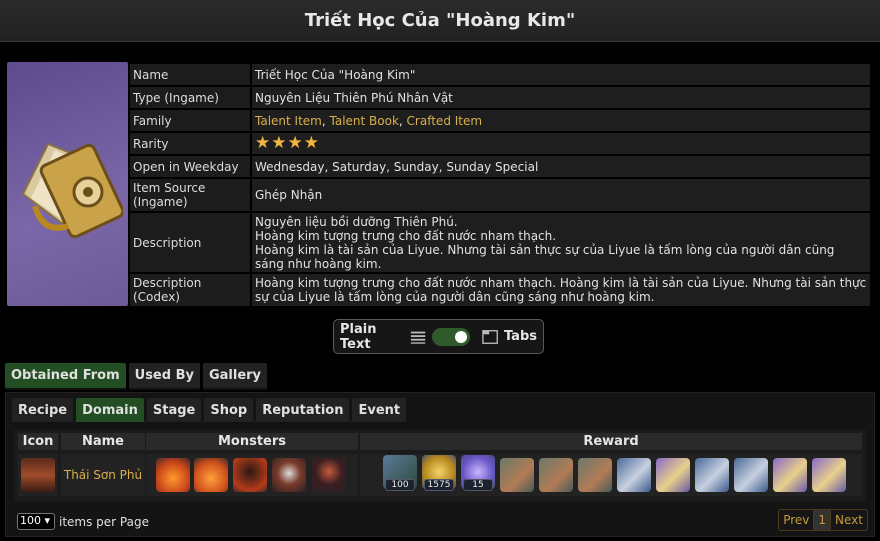  I want to click on prev-button: Prev, so click(796, 520).